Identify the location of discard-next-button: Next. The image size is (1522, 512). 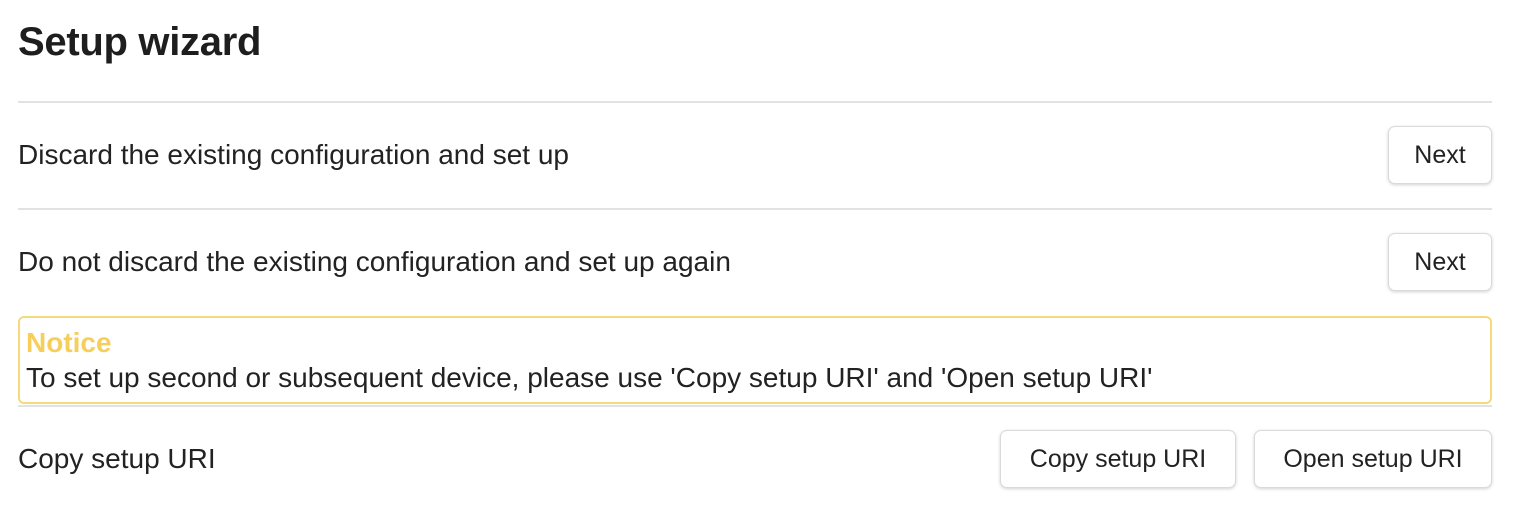
(1440, 155).